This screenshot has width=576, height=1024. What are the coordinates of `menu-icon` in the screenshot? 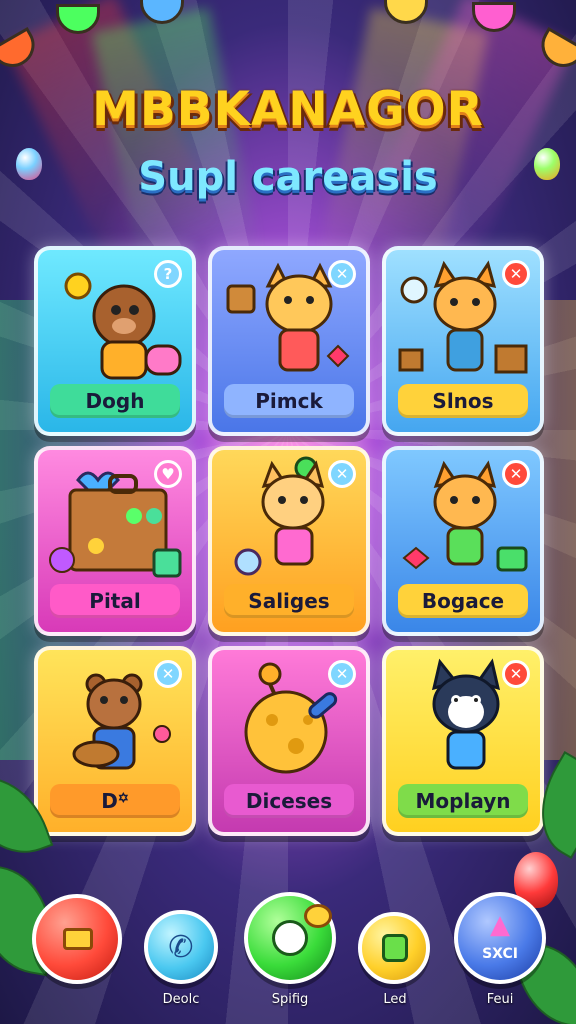 It's located at (78, 939).